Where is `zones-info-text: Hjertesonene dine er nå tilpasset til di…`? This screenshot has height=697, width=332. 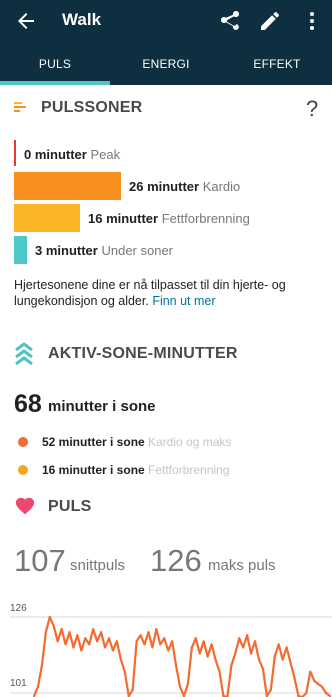
zones-info-text: Hjertesonene dine er nå tilpasset til di… is located at coordinates (166, 293).